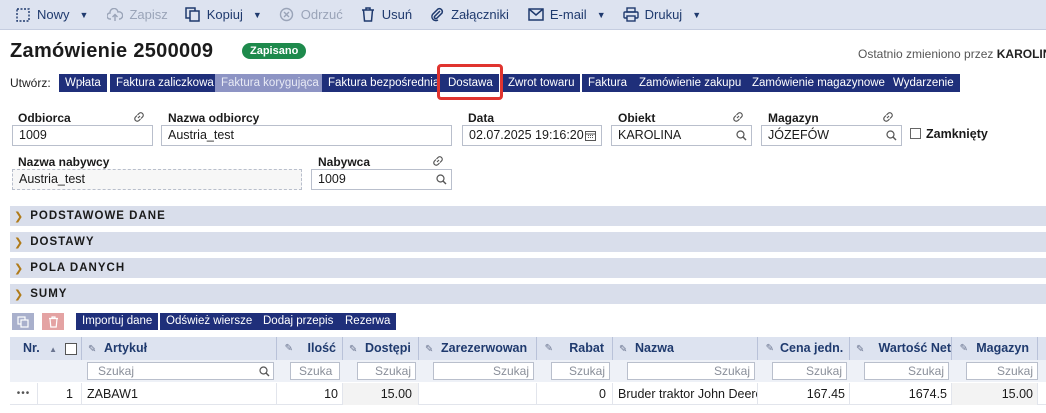 This screenshot has height=413, width=1046. Describe the element at coordinates (809, 371) in the screenshot. I see `search-unit-price-input: Szukaj` at that location.